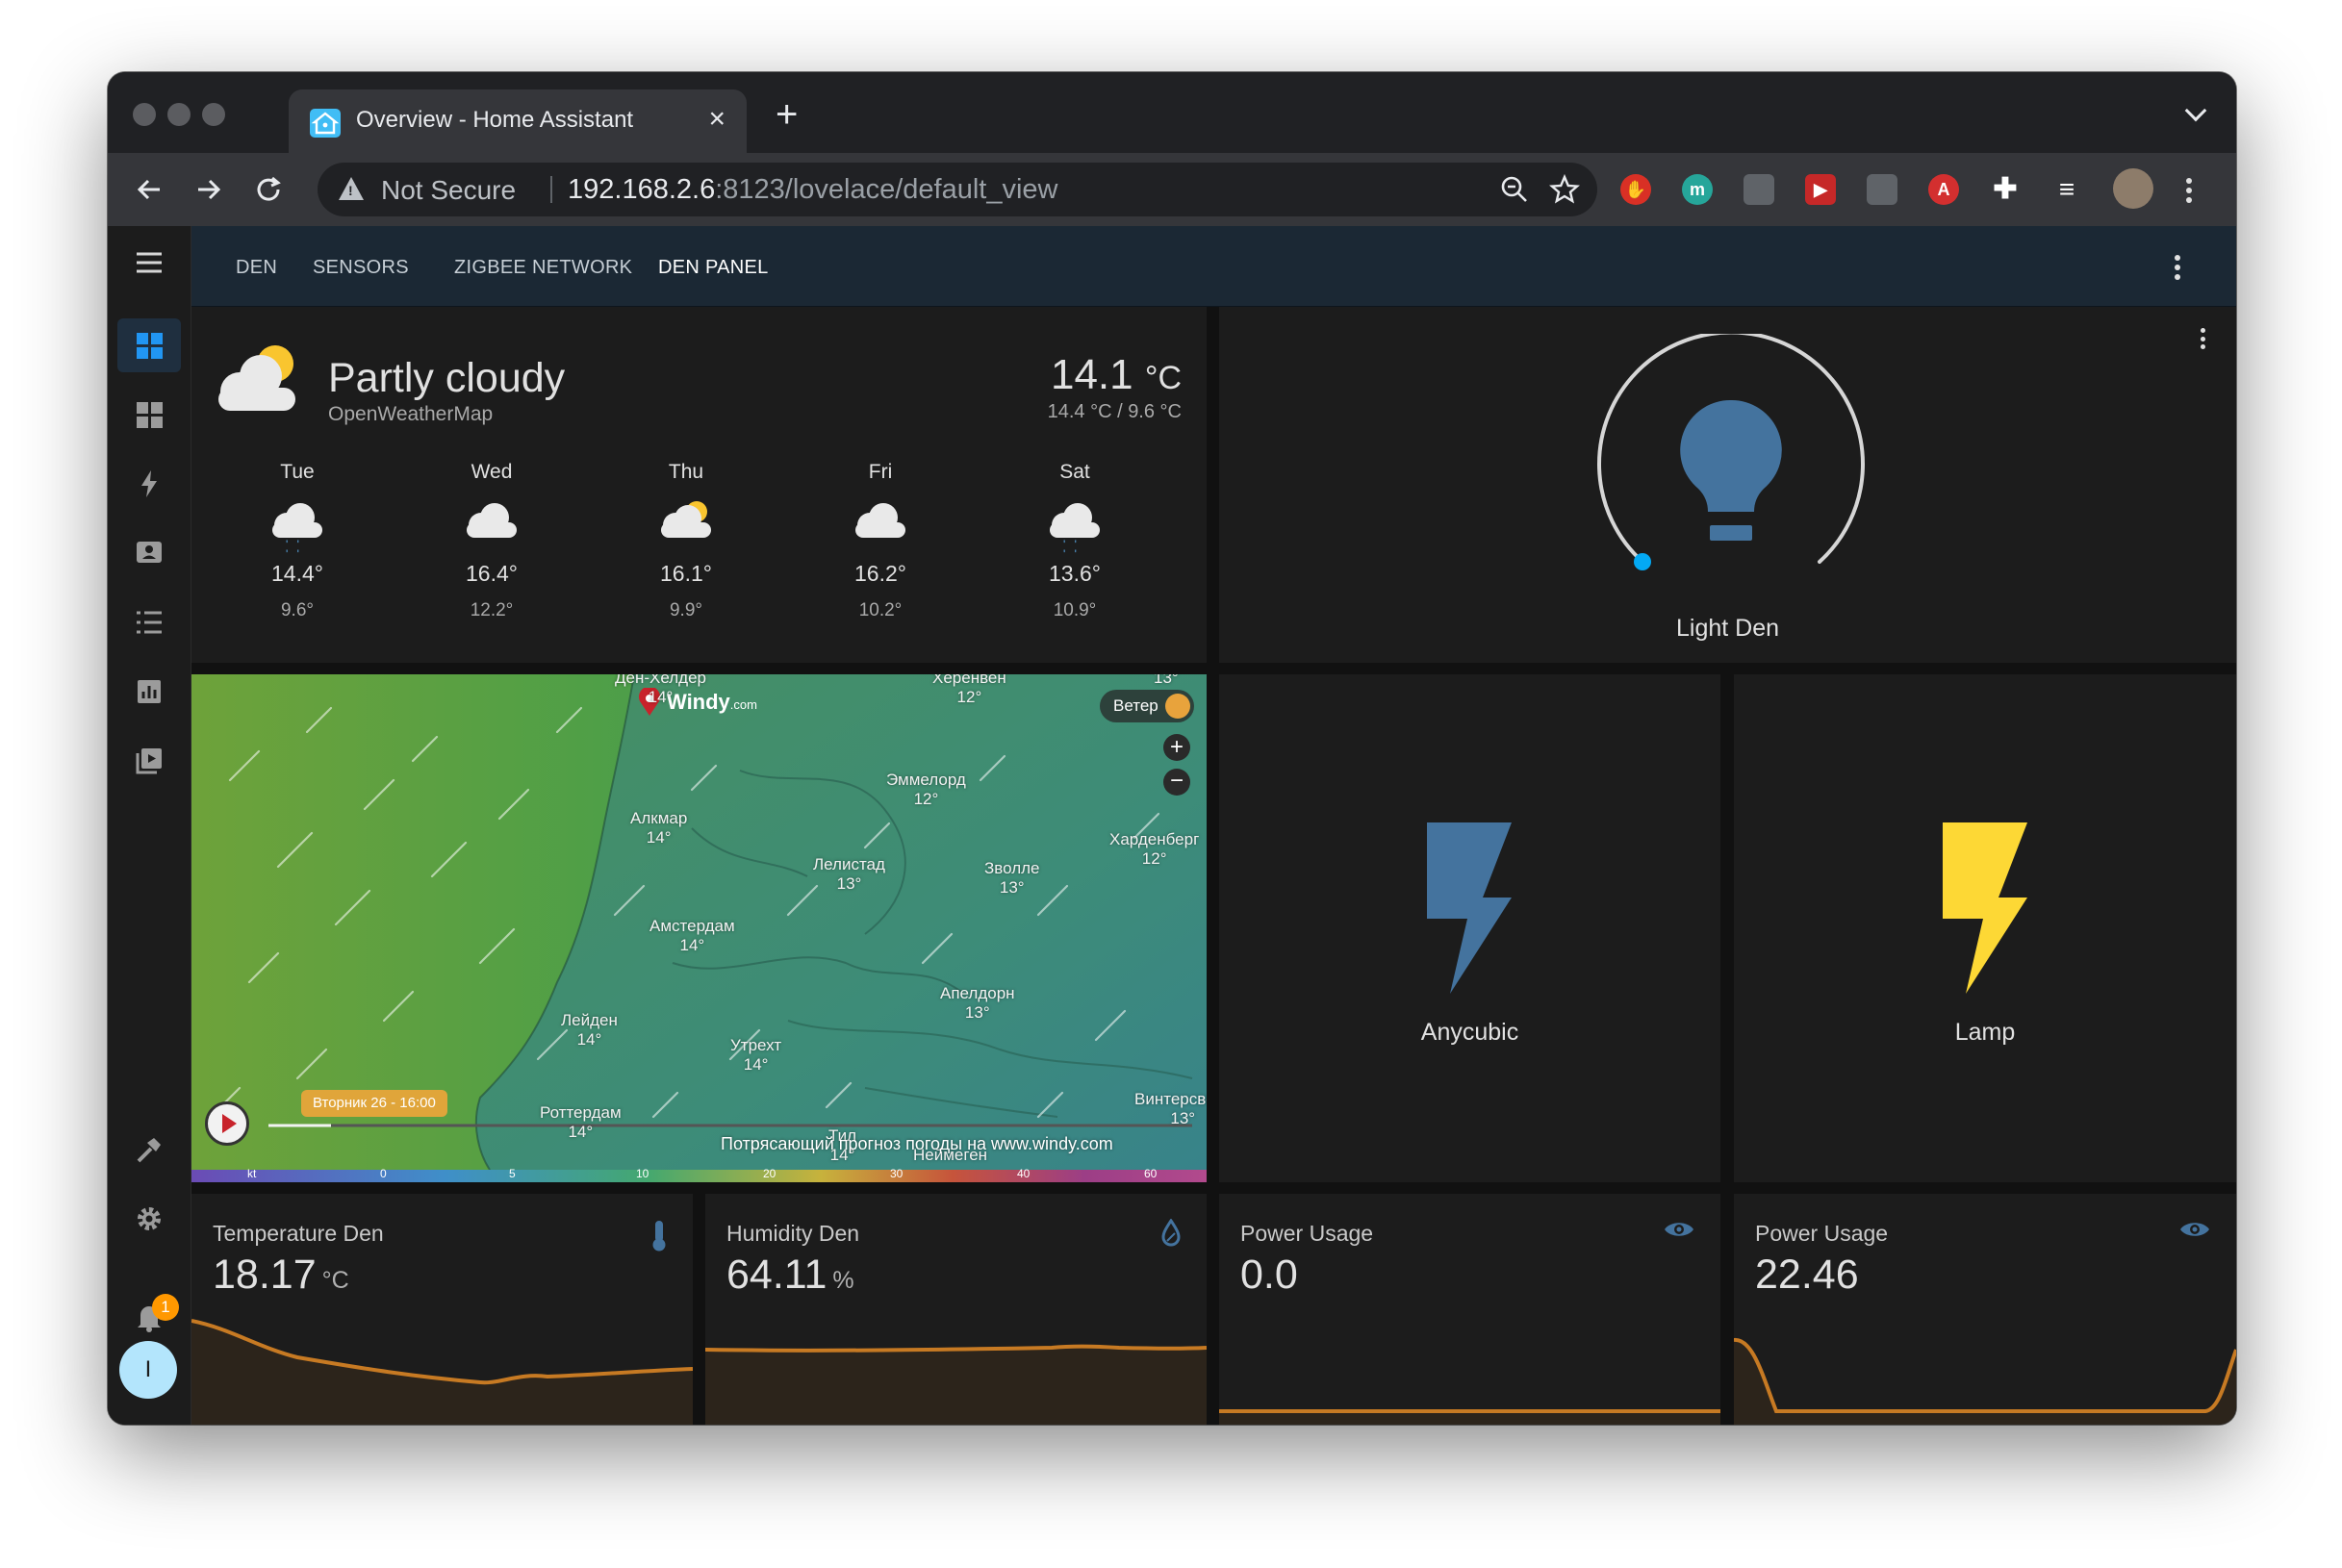  Describe the element at coordinates (1307, 1233) in the screenshot. I see `sensor-name: Power Usage` at that location.